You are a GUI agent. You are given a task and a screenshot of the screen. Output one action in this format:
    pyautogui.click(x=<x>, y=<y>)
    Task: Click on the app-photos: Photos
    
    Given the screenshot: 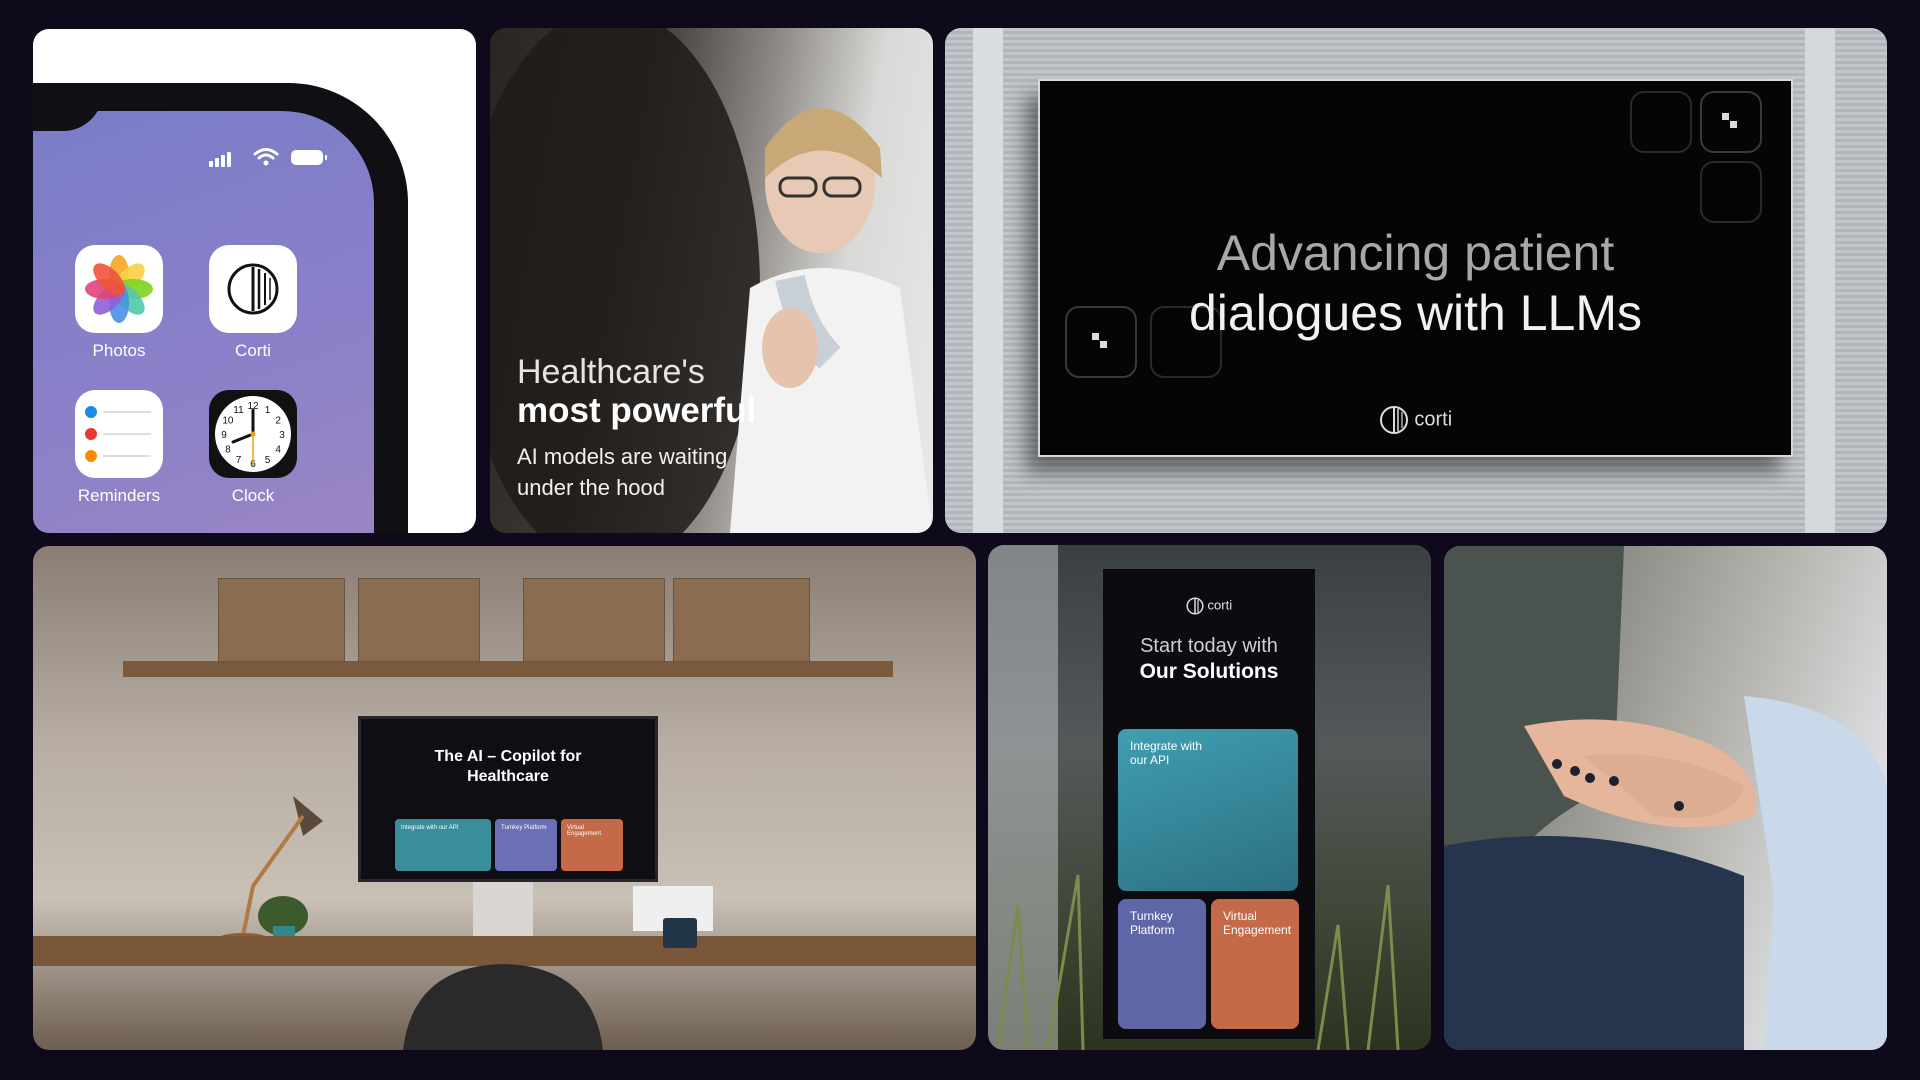 What is the action you would take?
    pyautogui.click(x=119, y=303)
    